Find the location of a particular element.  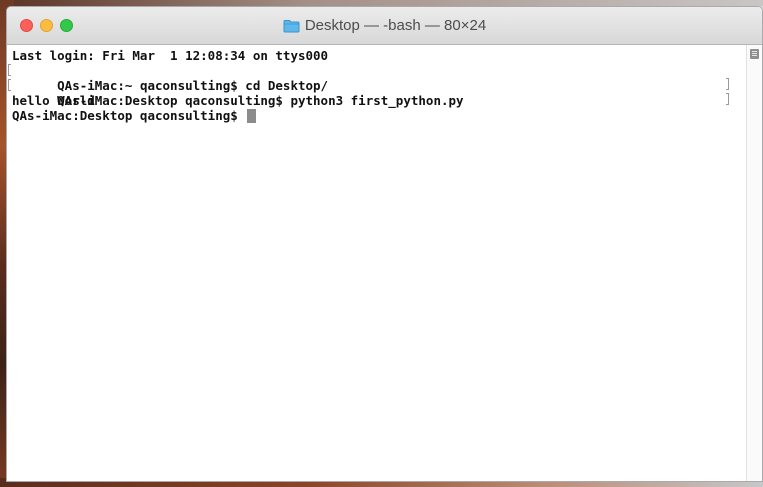

terminal-line: QAs-iMac:Desktop qaconsulting$ is located at coordinates (379, 115).